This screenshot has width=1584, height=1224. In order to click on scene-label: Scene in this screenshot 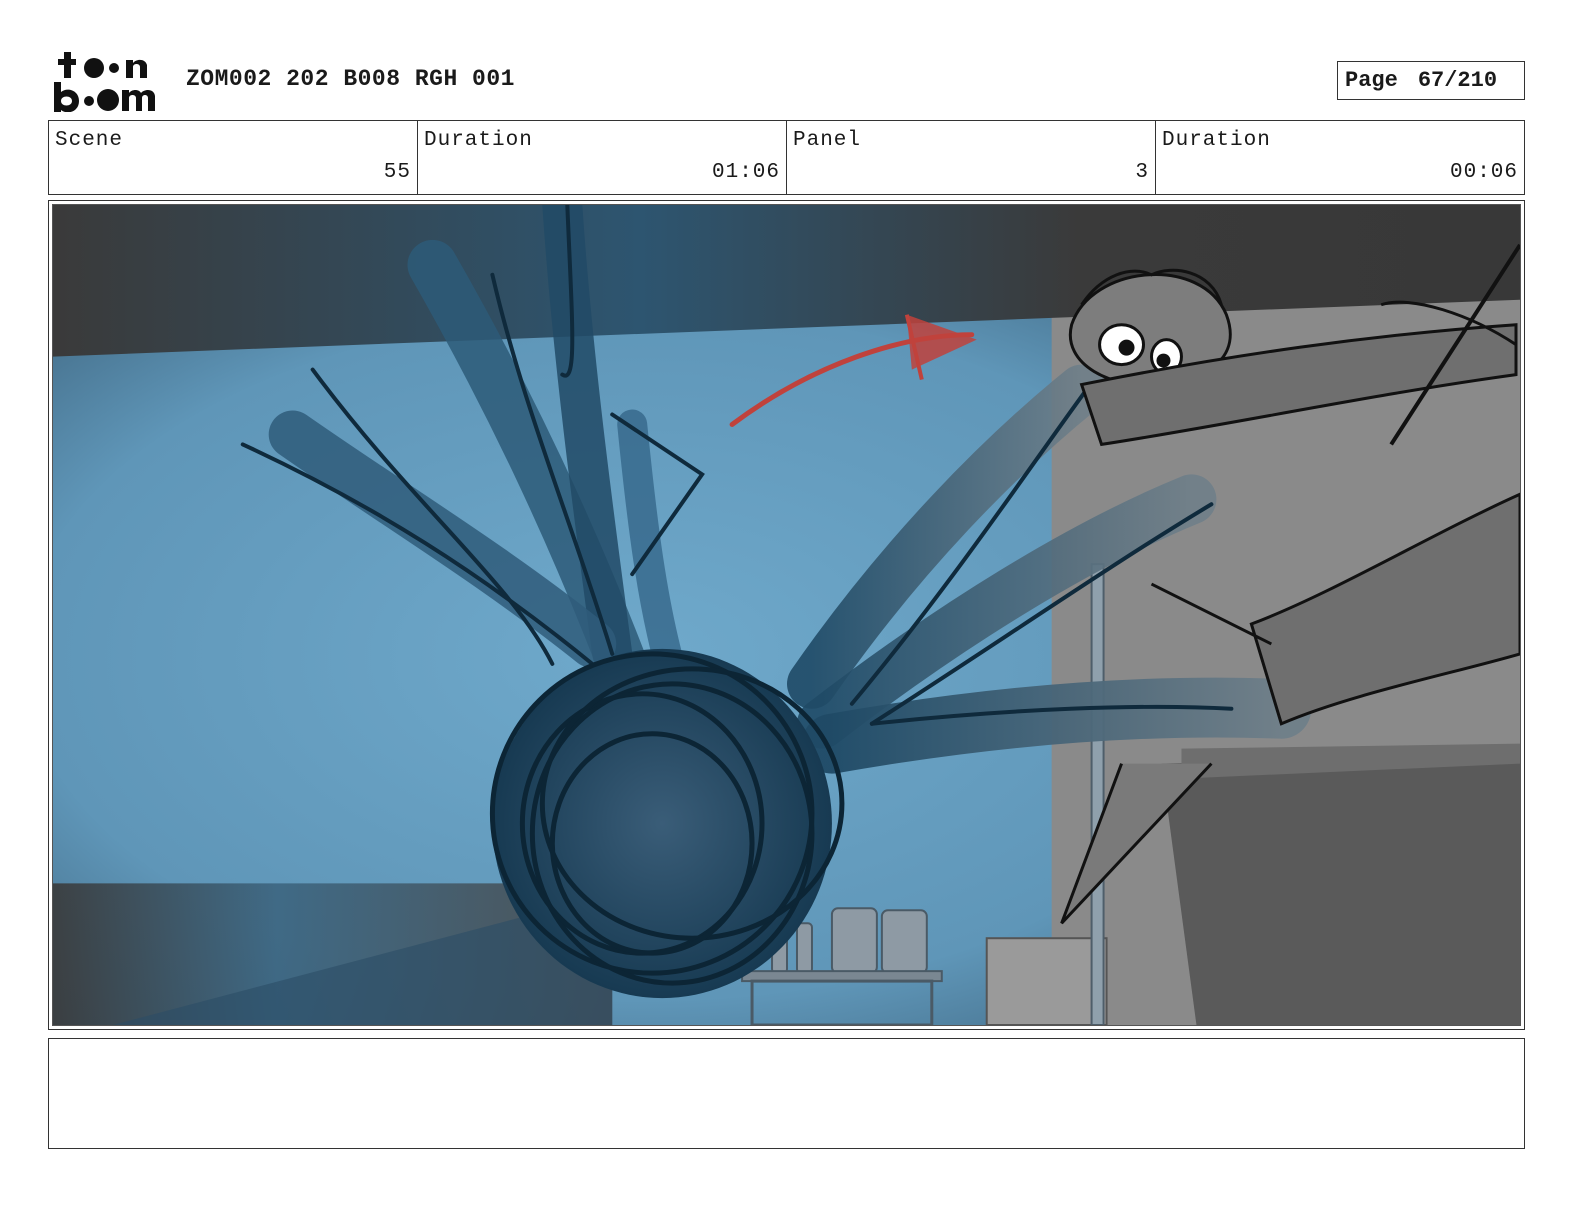, I will do `click(89, 140)`.